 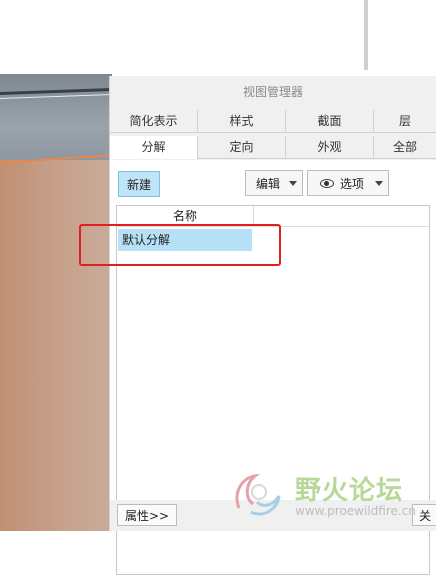 I want to click on tab-section: 截面, so click(x=330, y=121).